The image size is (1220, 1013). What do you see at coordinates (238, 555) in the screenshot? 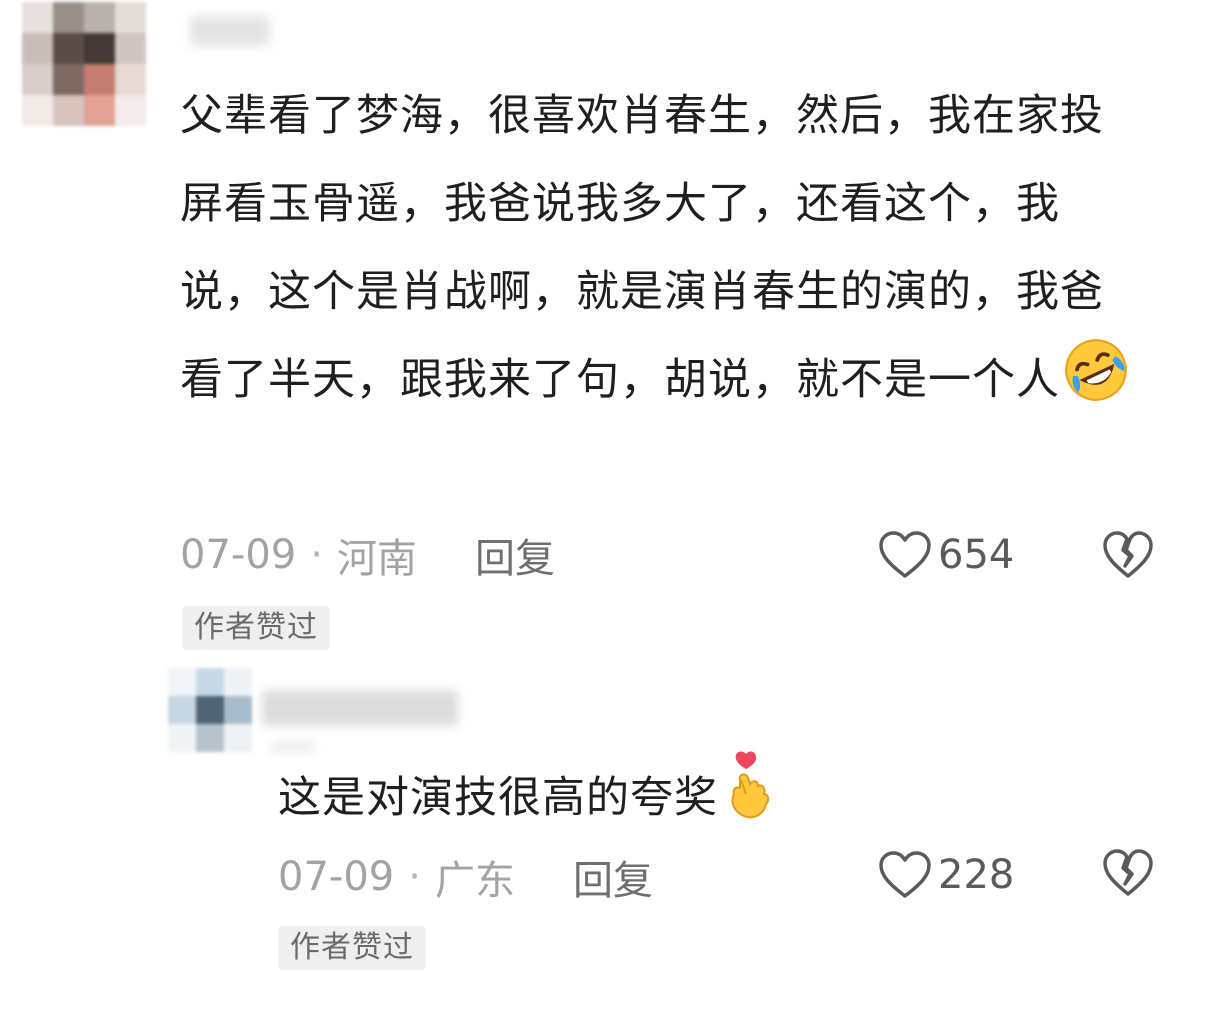
I see `comment-date: 07-09` at bounding box center [238, 555].